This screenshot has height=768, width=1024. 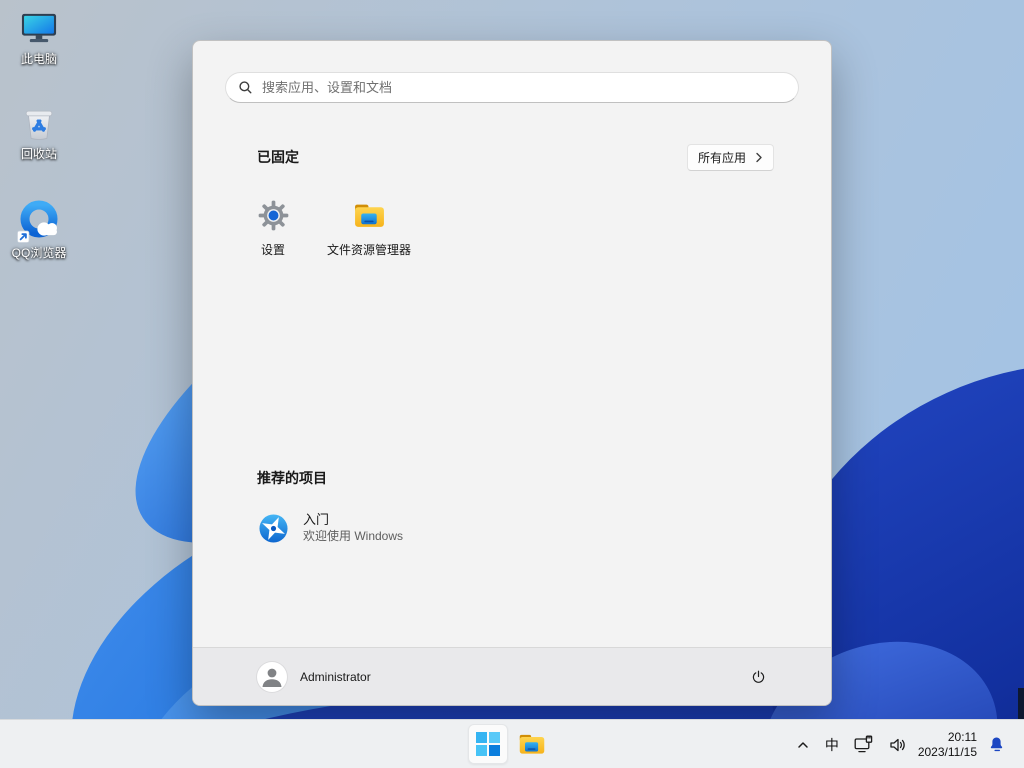 I want to click on ime-language-label: 中, so click(x=831, y=744).